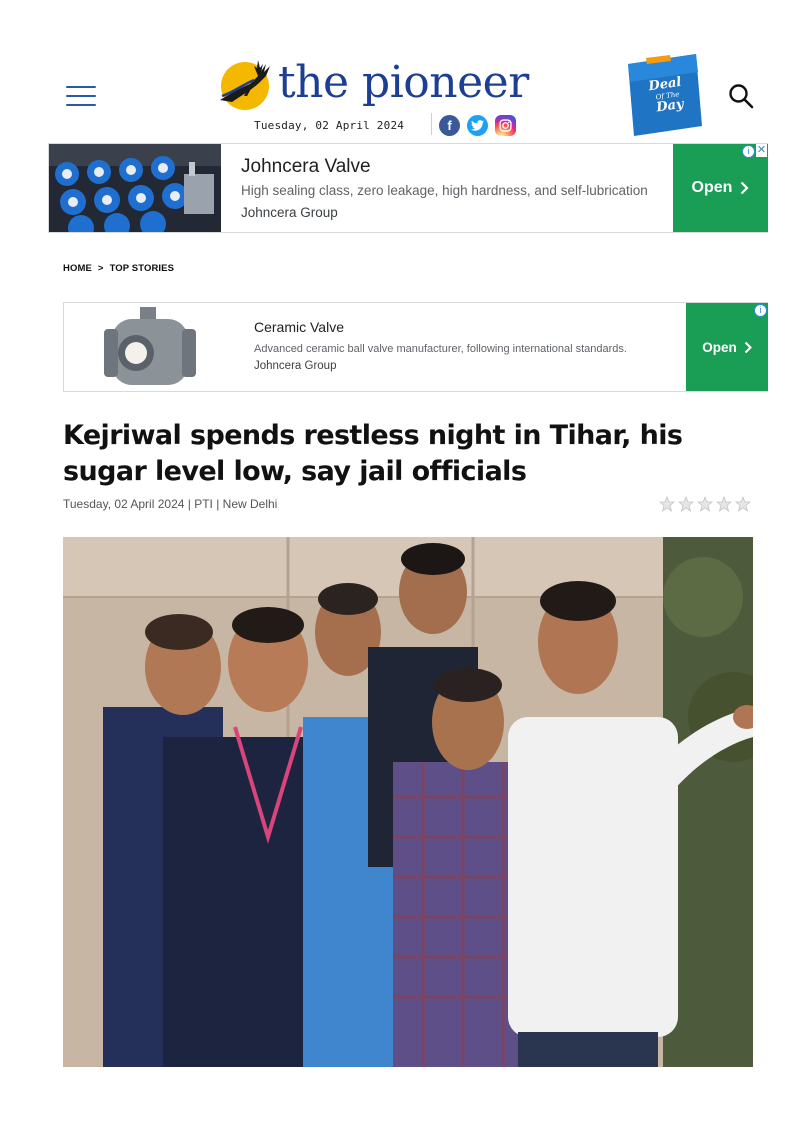 The height and width of the screenshot is (1123, 793). I want to click on breadcrumb-home: HOME, so click(77, 268).